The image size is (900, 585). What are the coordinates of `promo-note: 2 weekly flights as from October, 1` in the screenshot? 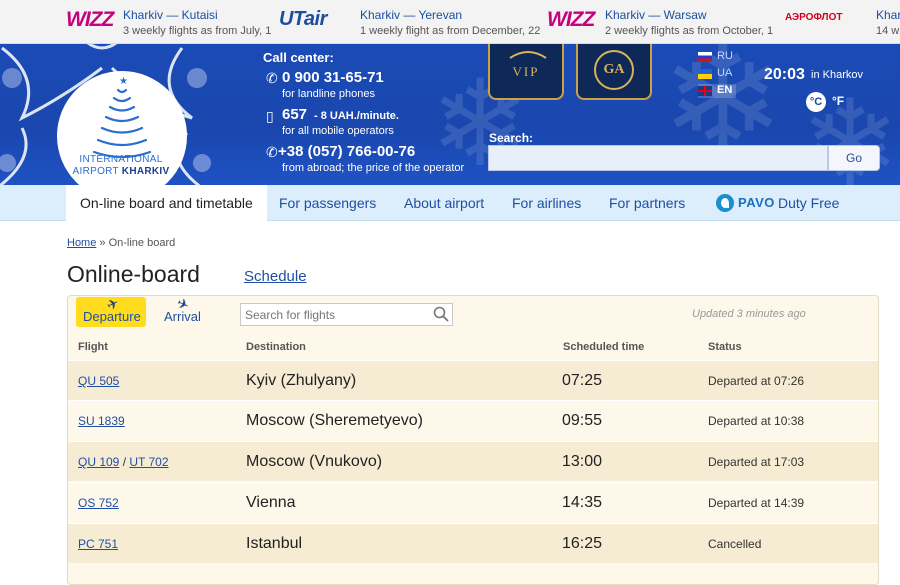 It's located at (689, 31).